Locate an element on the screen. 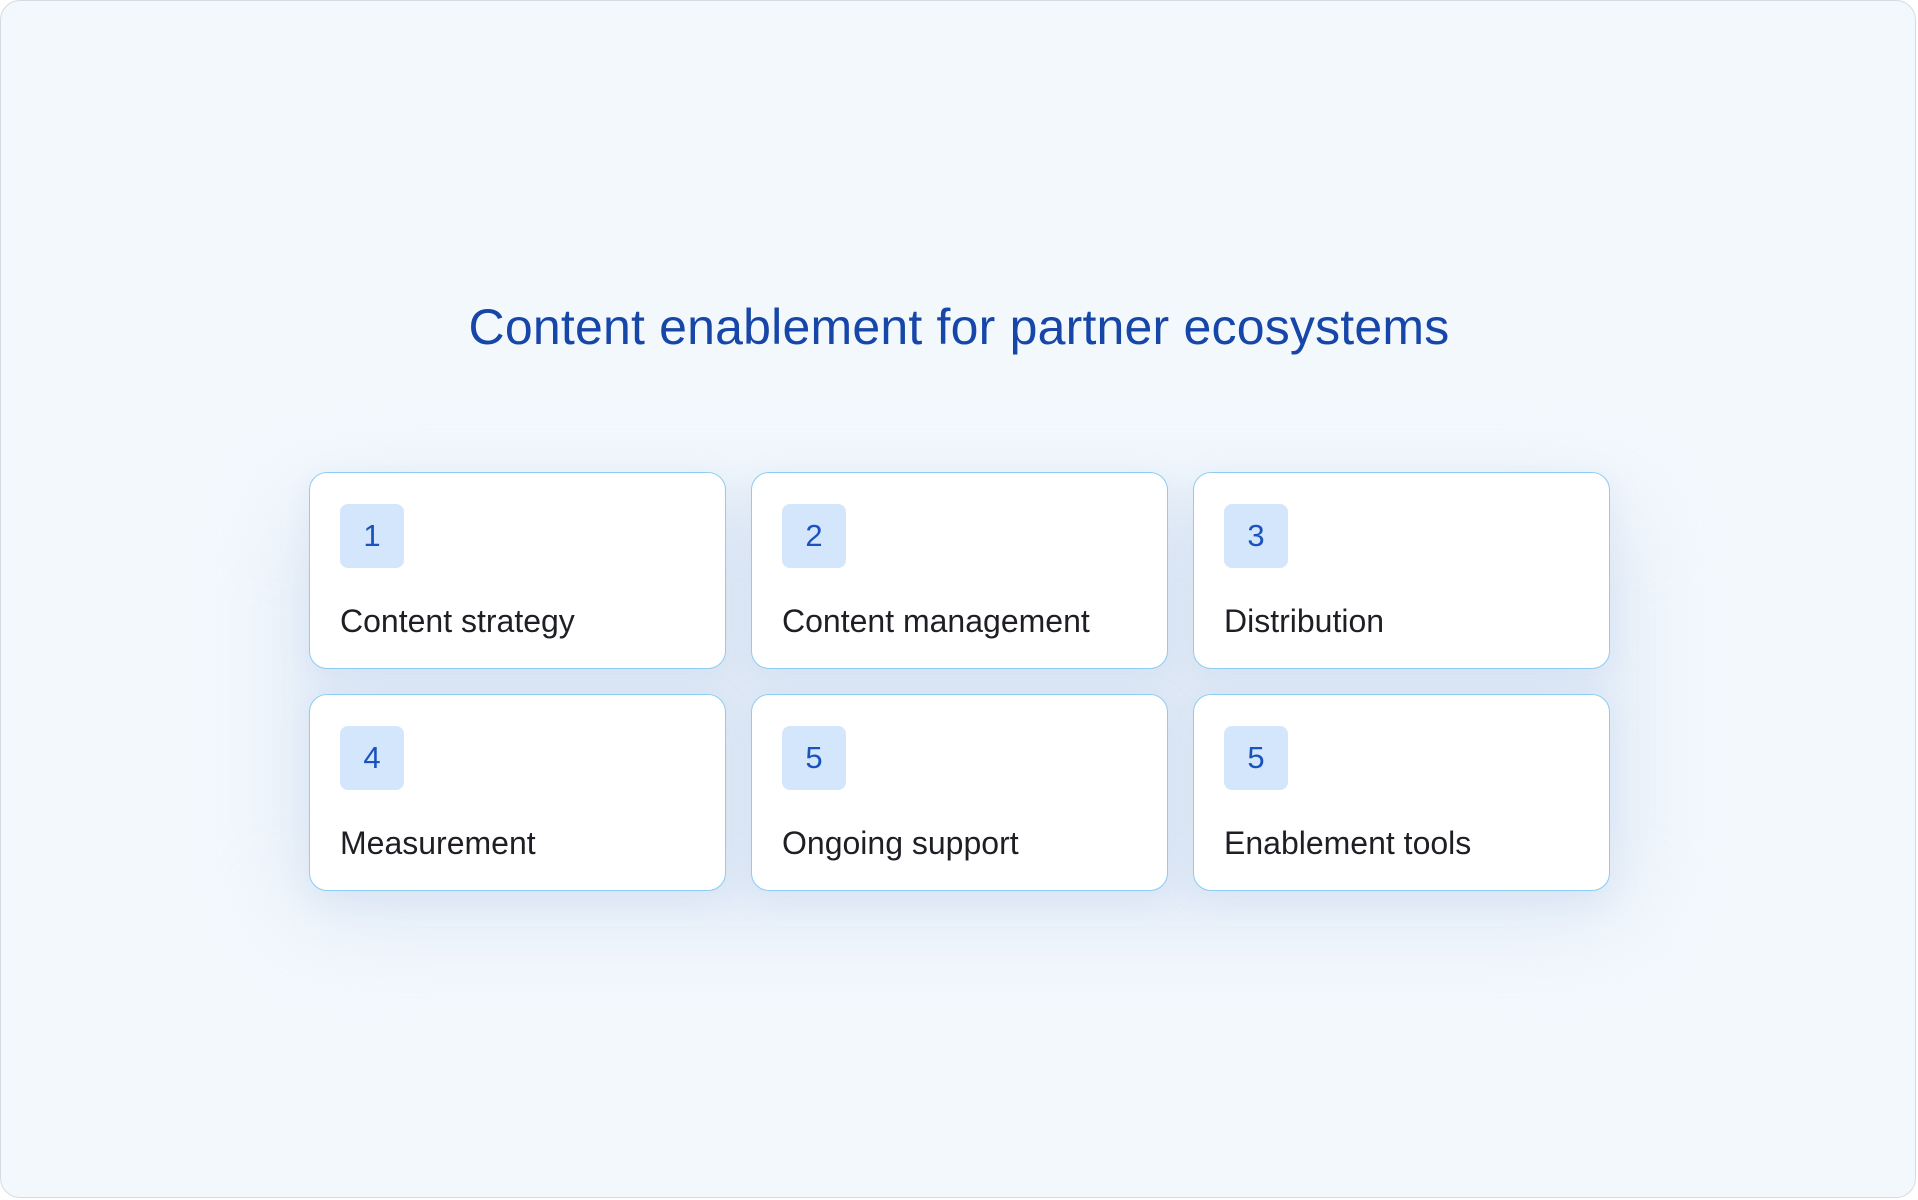 Image resolution: width=1918 pixels, height=1200 pixels. card-label: Content management is located at coordinates (936, 621).